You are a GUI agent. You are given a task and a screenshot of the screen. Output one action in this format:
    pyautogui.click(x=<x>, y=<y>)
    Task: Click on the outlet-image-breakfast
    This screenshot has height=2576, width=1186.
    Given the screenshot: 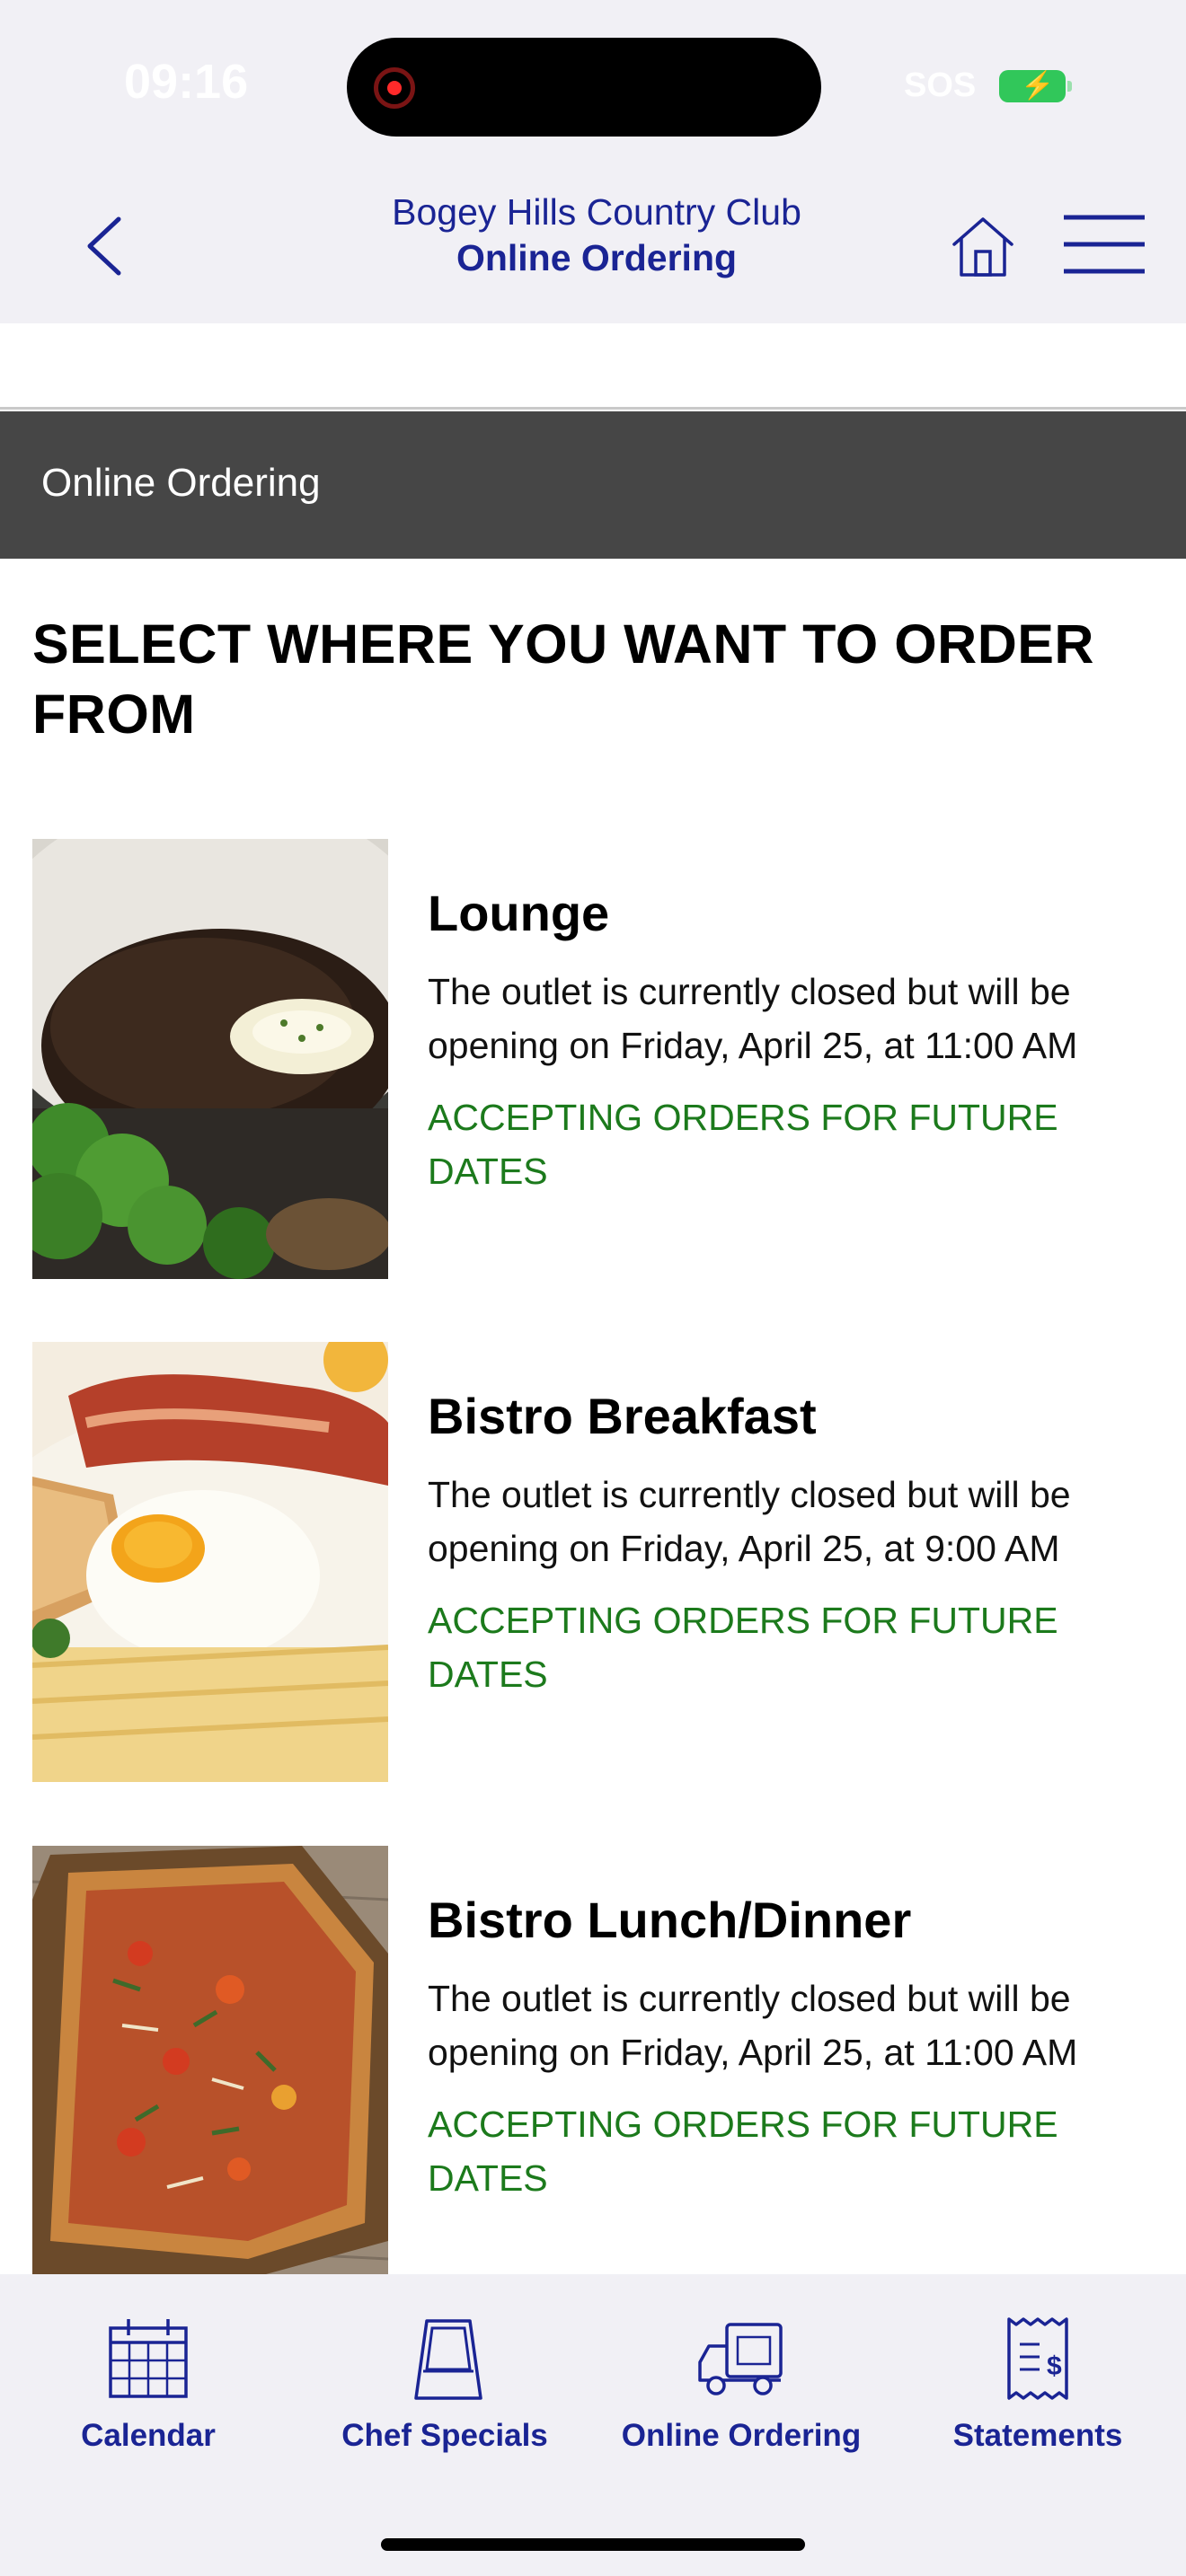 What is the action you would take?
    pyautogui.click(x=210, y=1562)
    